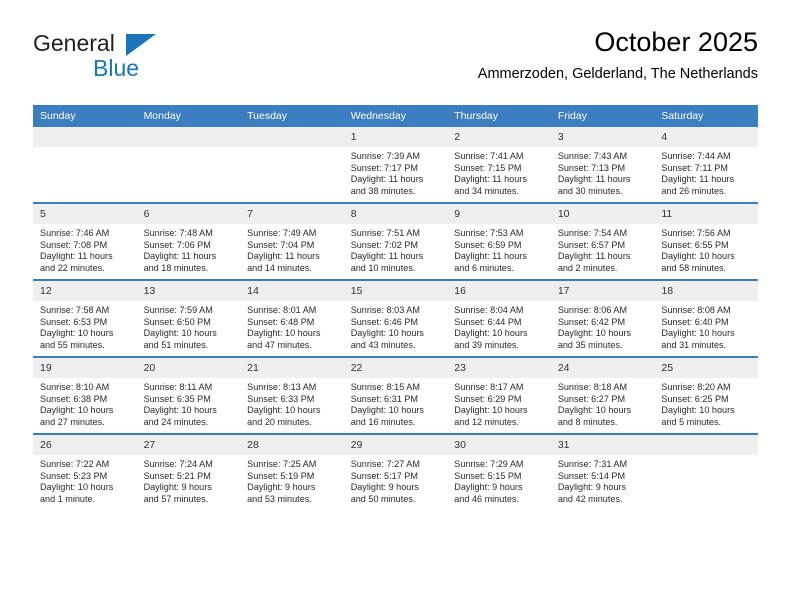 The image size is (792, 612). I want to click on daylight-line-cont: and 57 minutes., so click(176, 498).